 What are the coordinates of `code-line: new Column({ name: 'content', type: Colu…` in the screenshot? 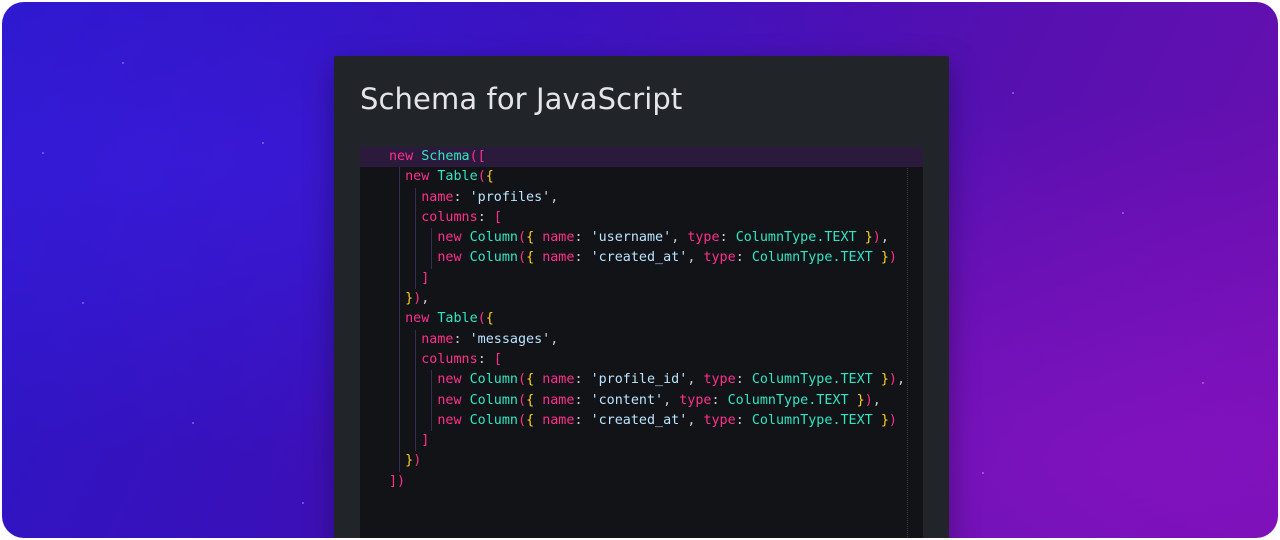 It's located at (641, 400).